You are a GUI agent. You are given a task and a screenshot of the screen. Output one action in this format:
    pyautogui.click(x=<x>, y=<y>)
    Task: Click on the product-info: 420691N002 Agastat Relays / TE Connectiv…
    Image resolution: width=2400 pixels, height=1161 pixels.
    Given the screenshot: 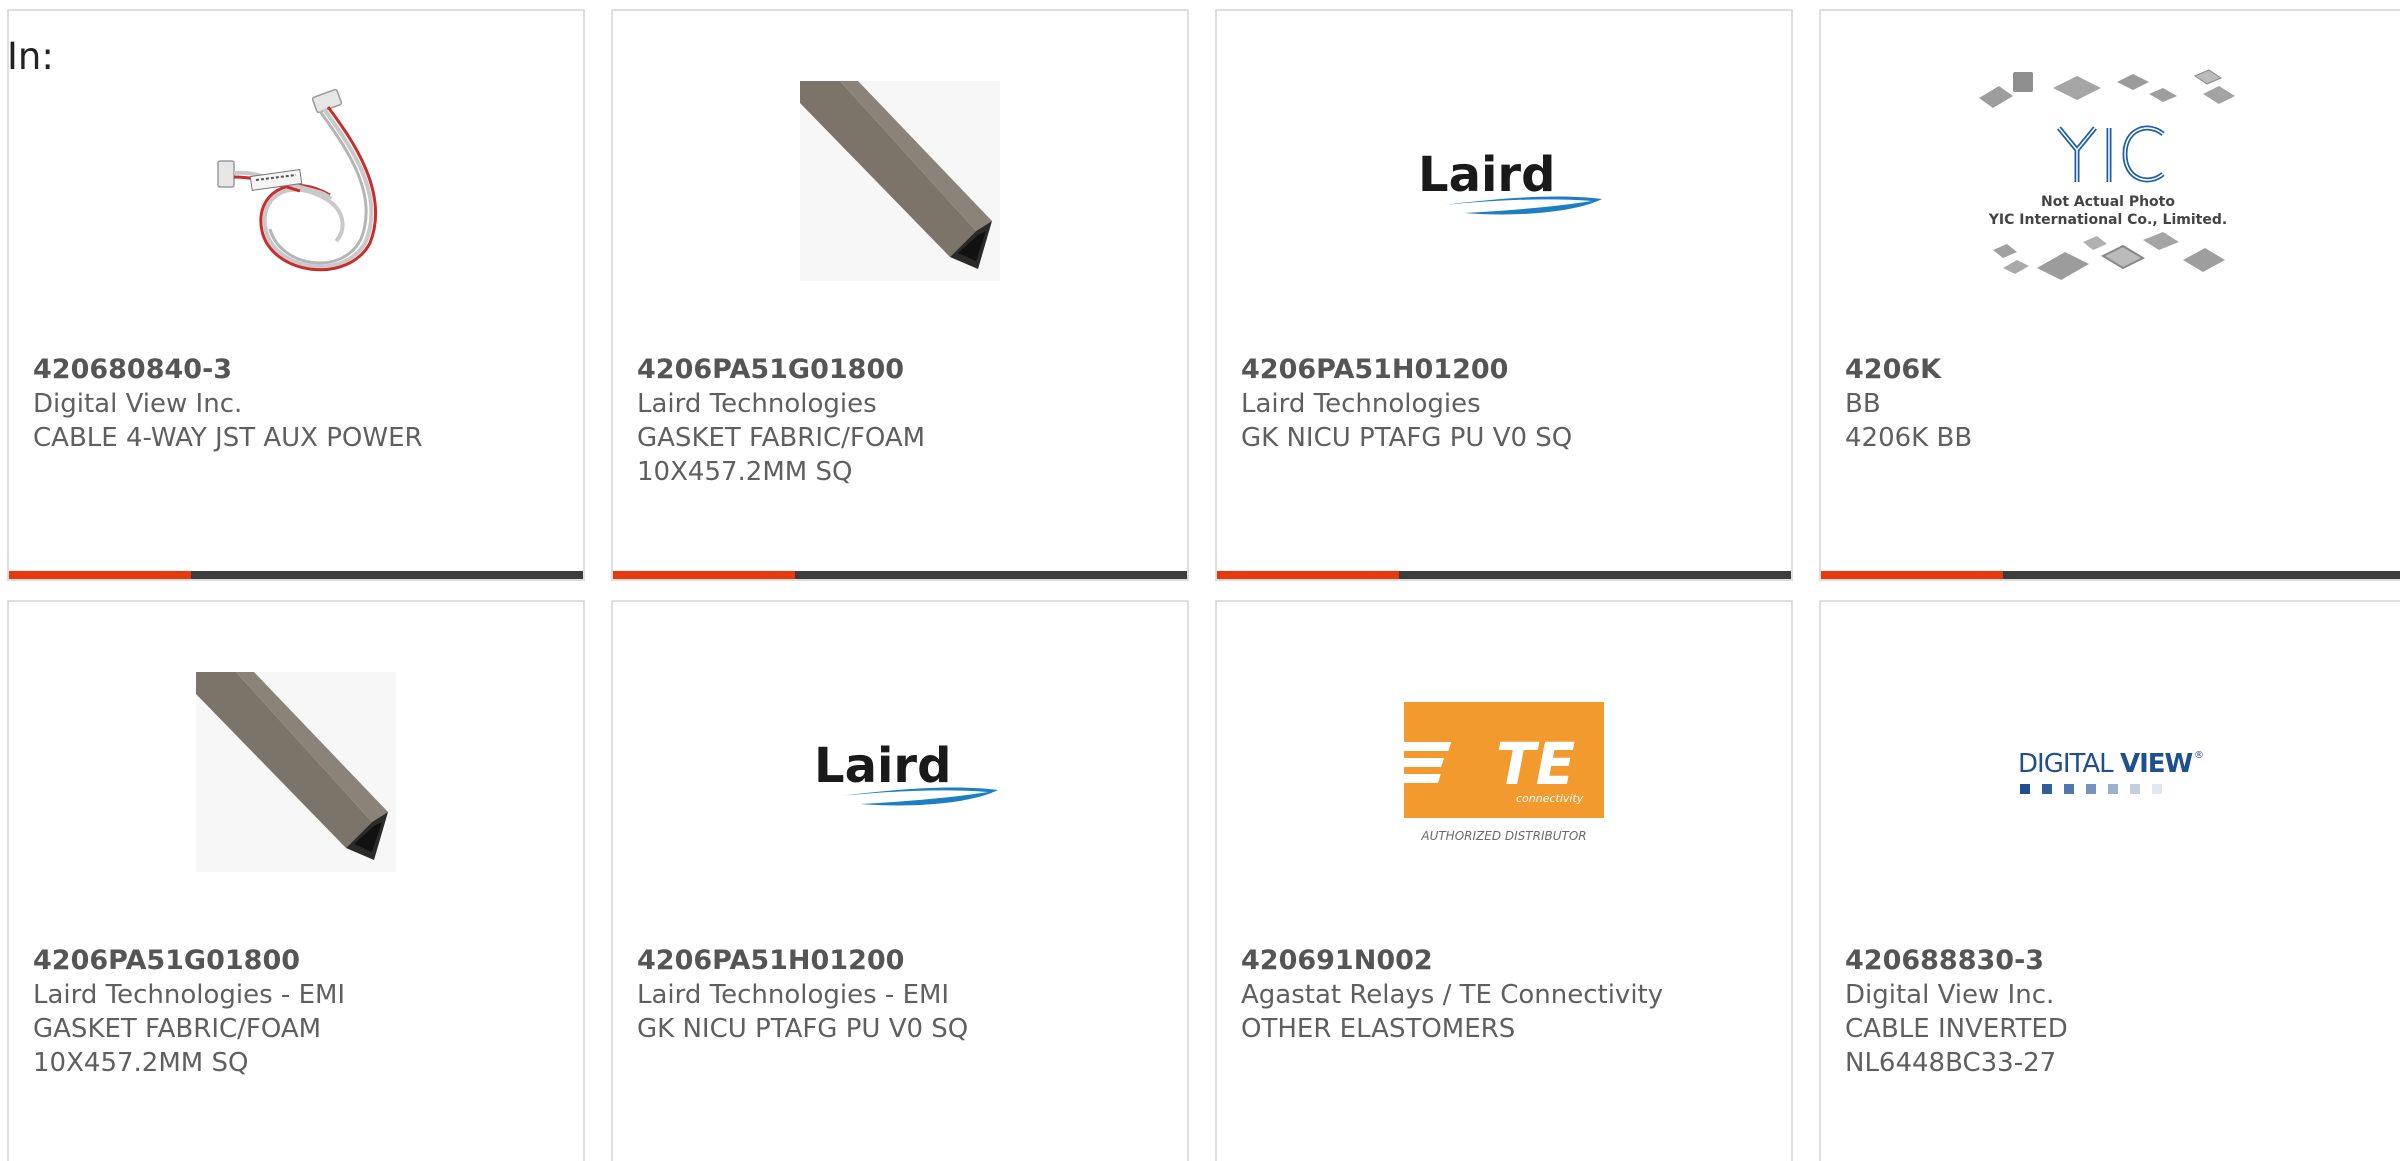 What is the action you would take?
    pyautogui.click(x=1471, y=995)
    